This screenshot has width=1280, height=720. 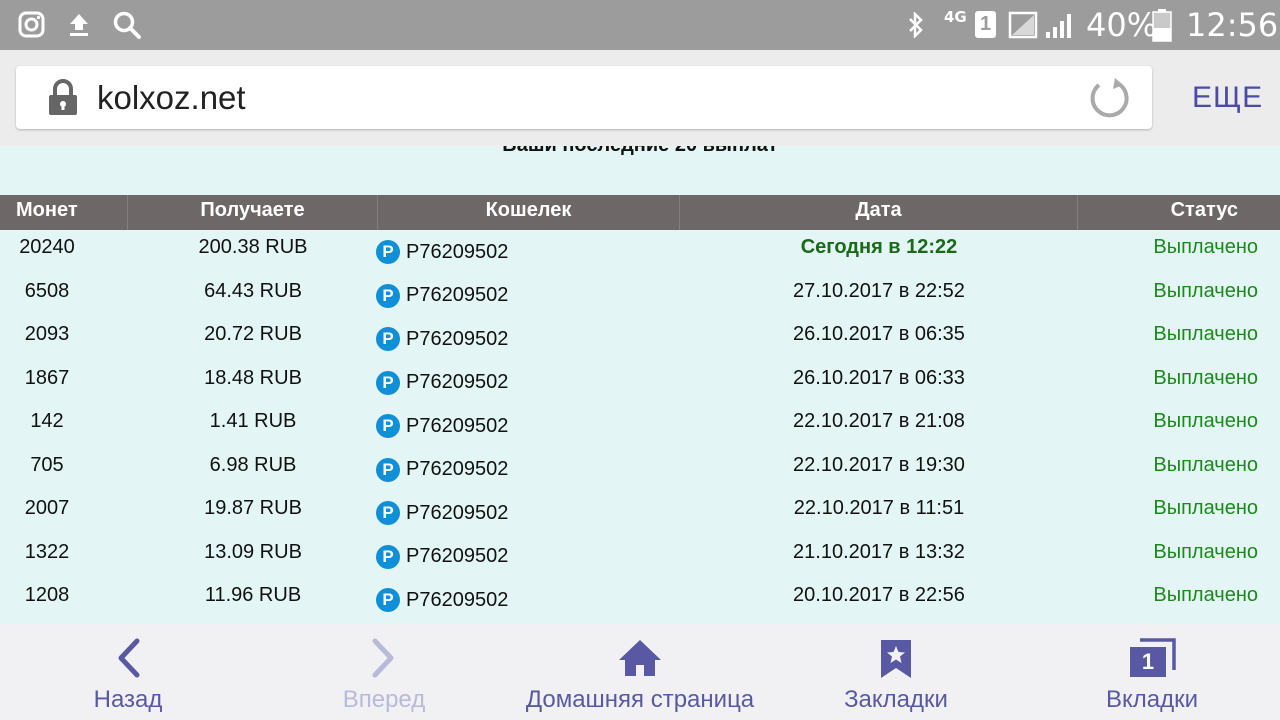 What do you see at coordinates (47, 247) in the screenshot?
I see `coins-cell: 20240` at bounding box center [47, 247].